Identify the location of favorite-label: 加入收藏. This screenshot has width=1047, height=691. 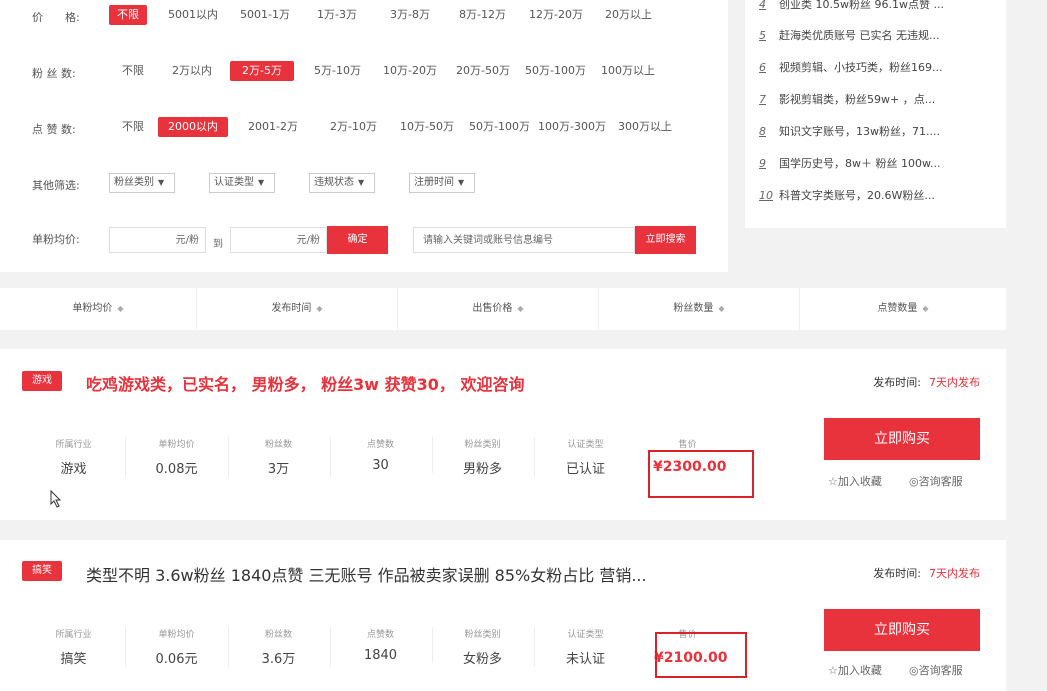
(859, 481).